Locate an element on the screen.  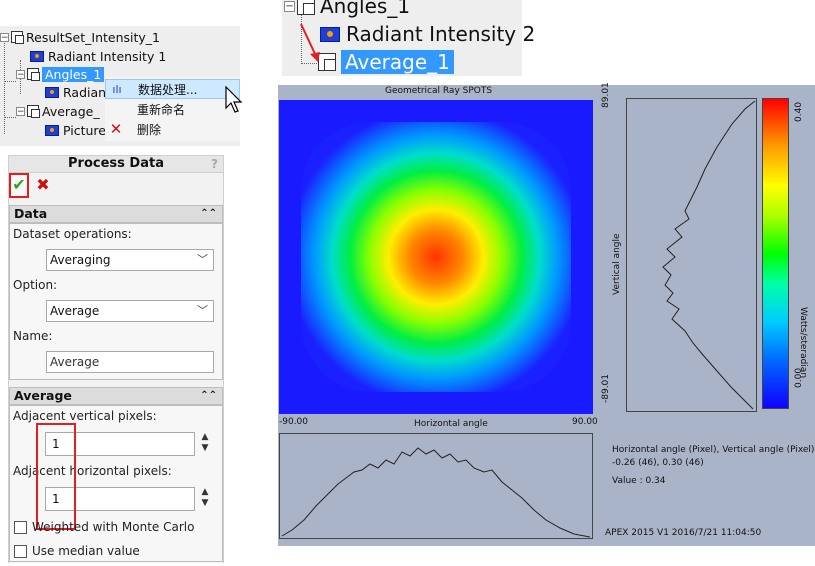
help-icon: ? is located at coordinates (214, 164).